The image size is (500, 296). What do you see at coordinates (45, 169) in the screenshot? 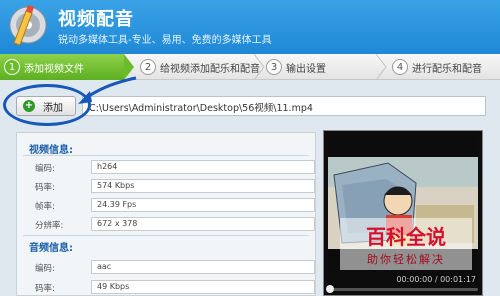
I see `video-codec-label: 编码:` at bounding box center [45, 169].